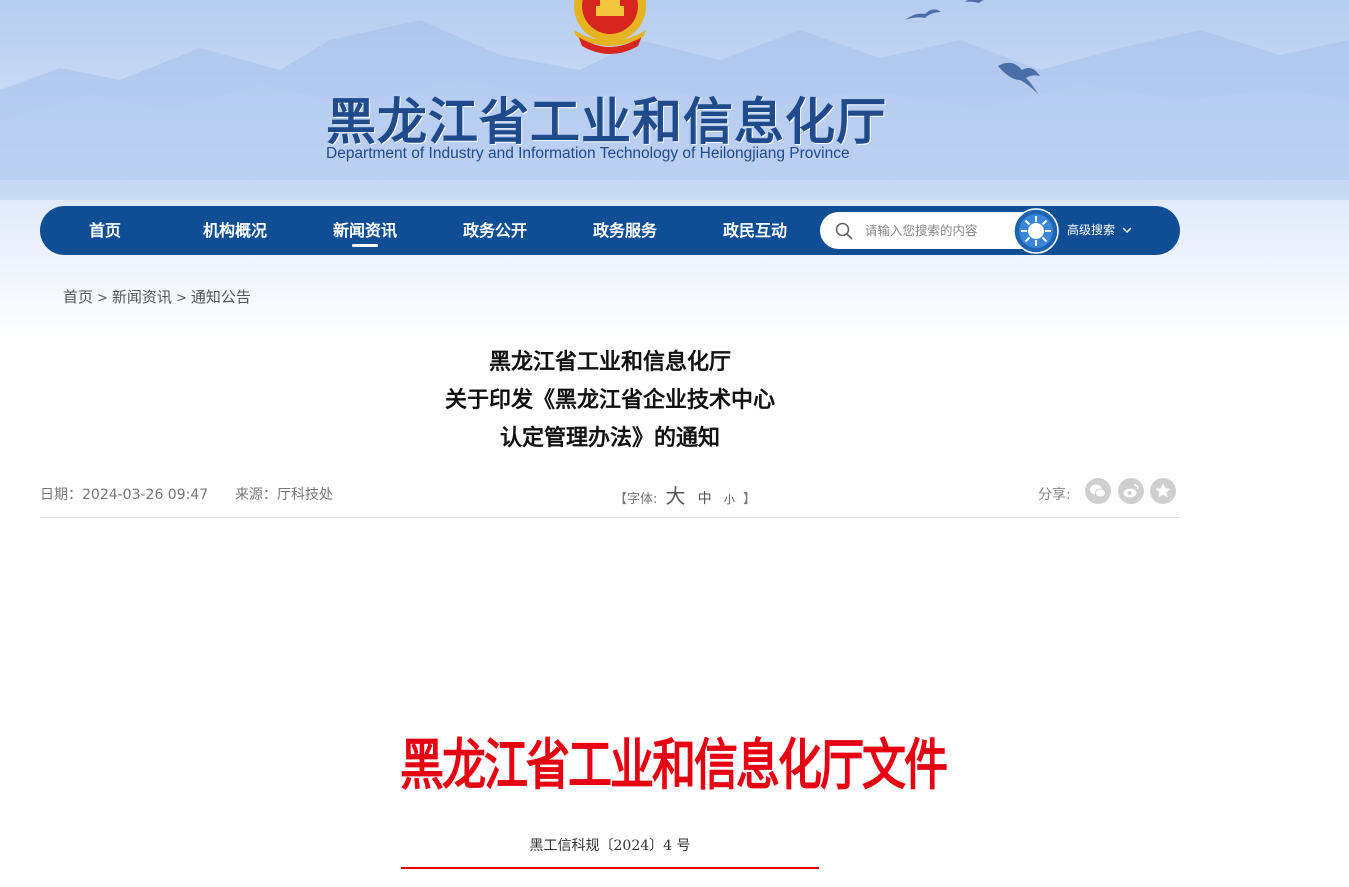  Describe the element at coordinates (755, 230) in the screenshot. I see `nav-item-interaction: 政民互动` at that location.